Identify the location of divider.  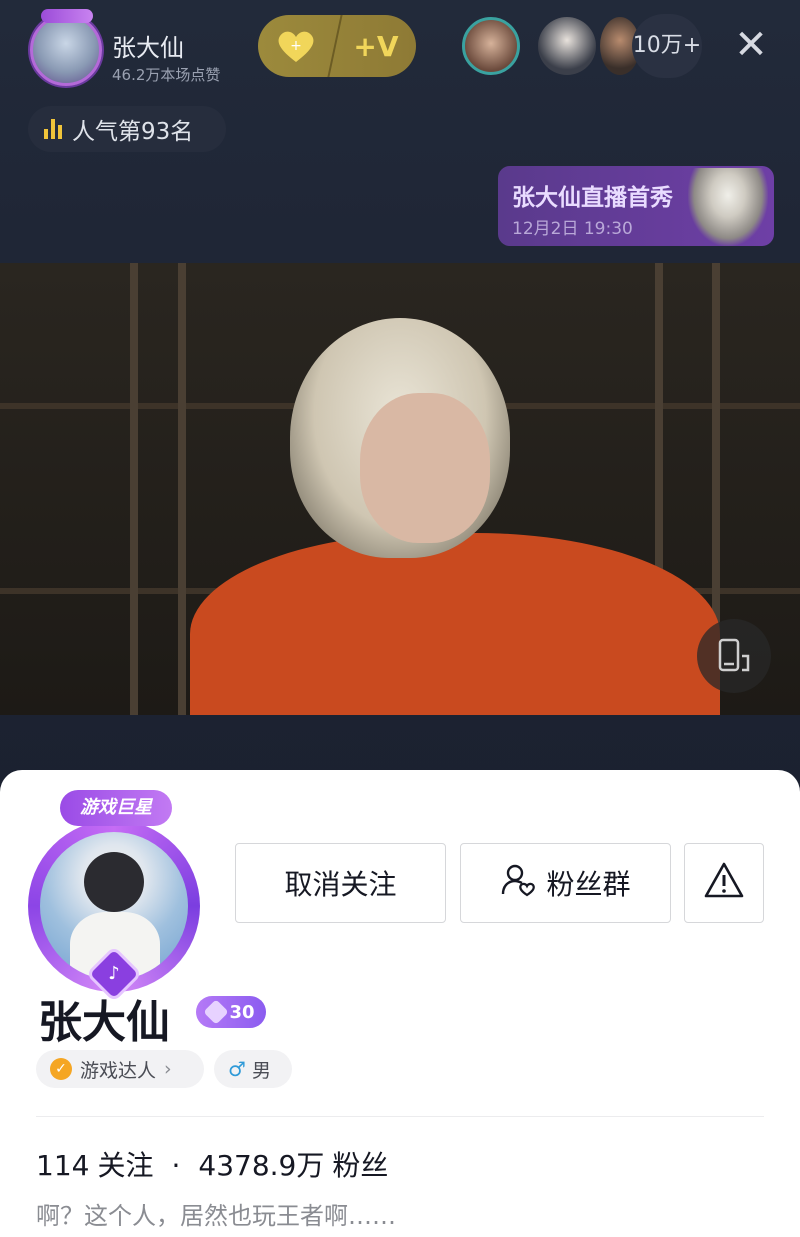
(400, 1116).